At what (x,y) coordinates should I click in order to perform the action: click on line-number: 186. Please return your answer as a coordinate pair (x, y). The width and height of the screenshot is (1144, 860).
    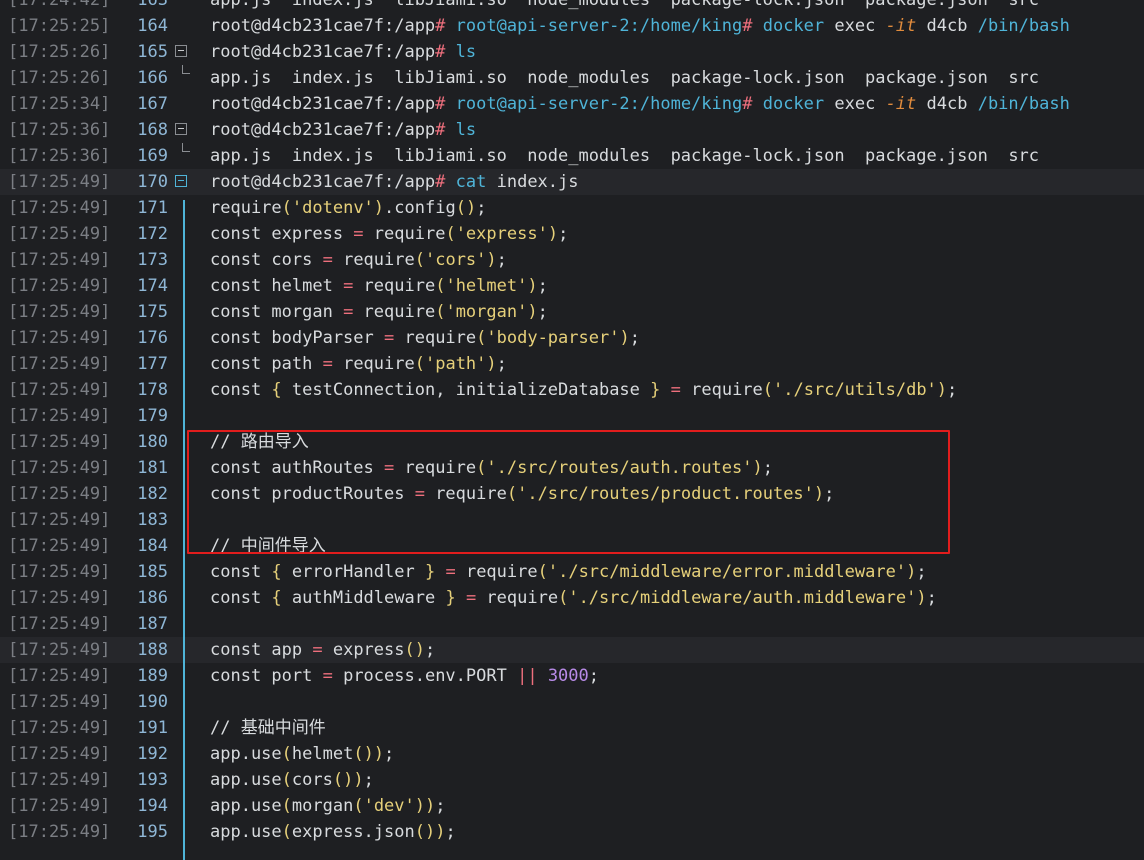
    Looking at the image, I should click on (152, 598).